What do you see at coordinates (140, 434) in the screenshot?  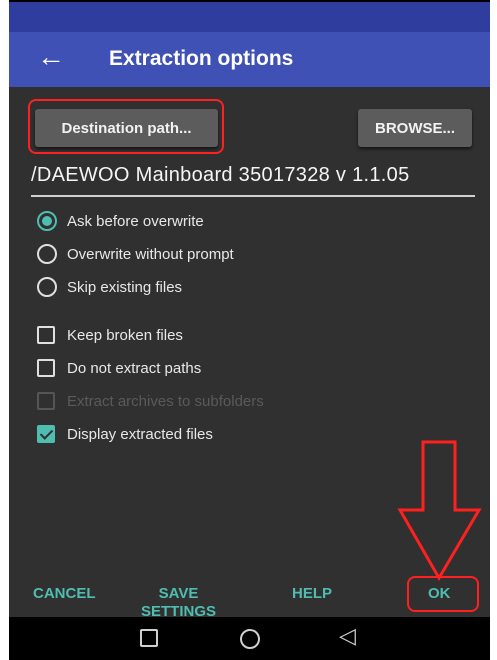 I see `checkbox-label: Display extracted files` at bounding box center [140, 434].